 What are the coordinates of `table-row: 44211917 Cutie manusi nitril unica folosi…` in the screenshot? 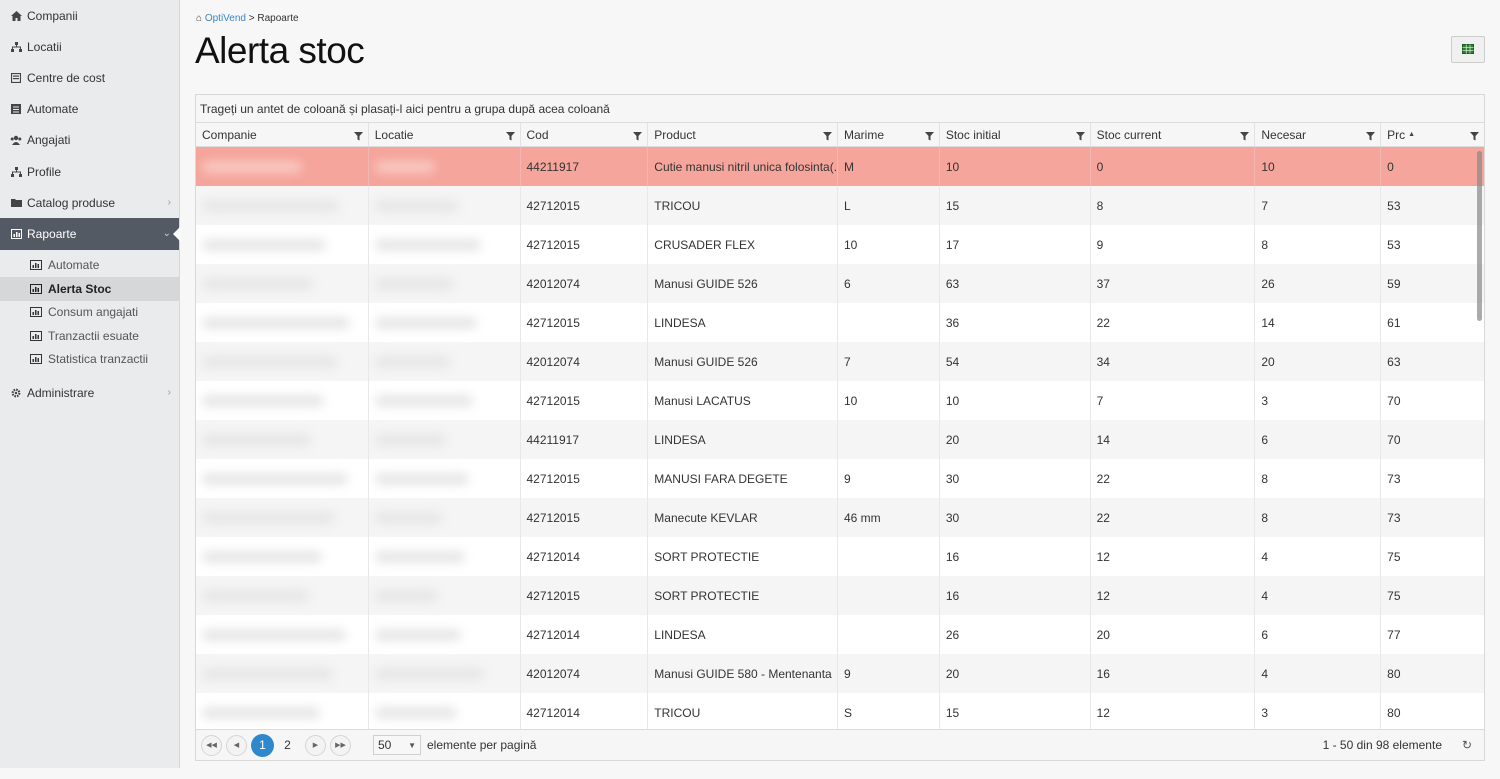 It's located at (840, 166).